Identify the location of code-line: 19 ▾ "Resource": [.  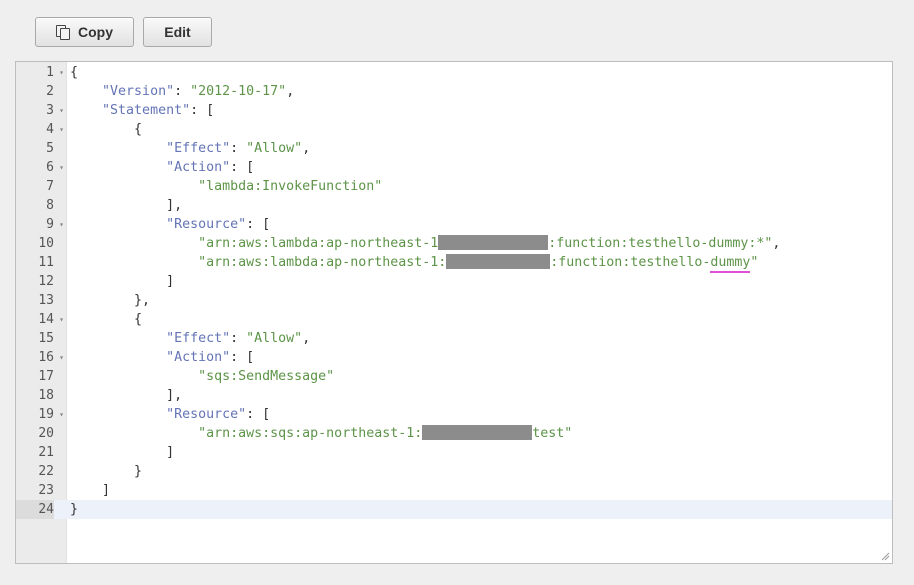
(454, 414).